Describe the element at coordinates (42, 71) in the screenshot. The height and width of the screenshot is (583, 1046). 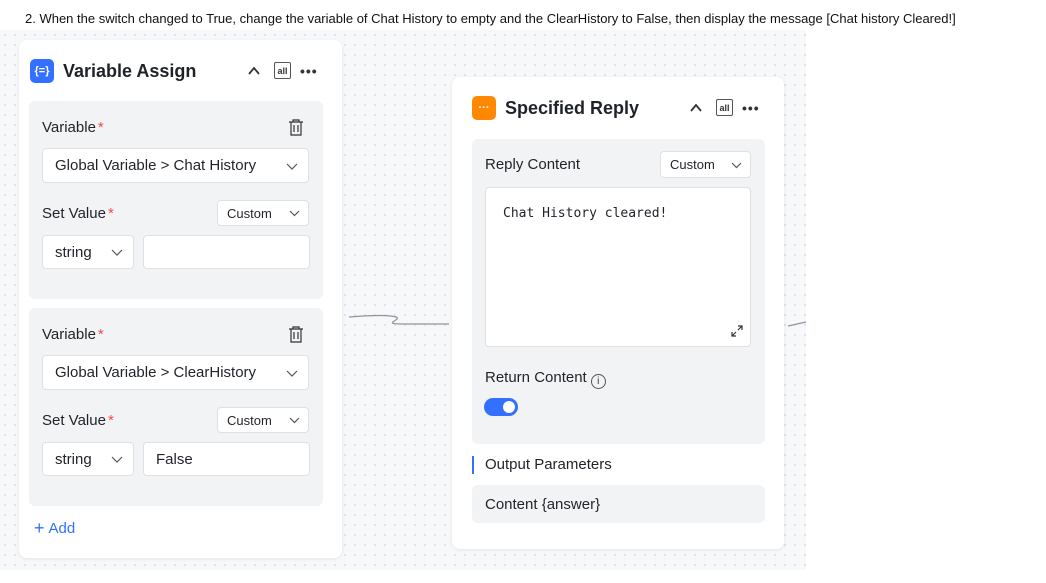
I see `variable-braces-icon: {=}` at that location.